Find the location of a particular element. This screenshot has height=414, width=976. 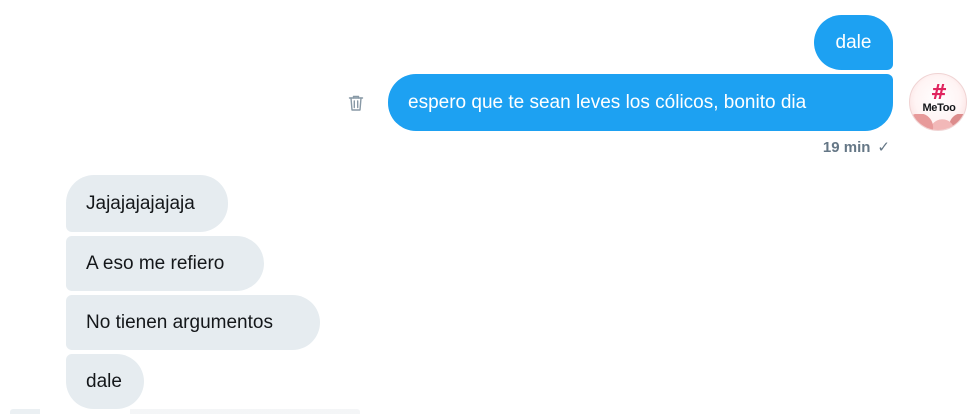

received-message-bubble: A eso me refiero is located at coordinates (165, 263).